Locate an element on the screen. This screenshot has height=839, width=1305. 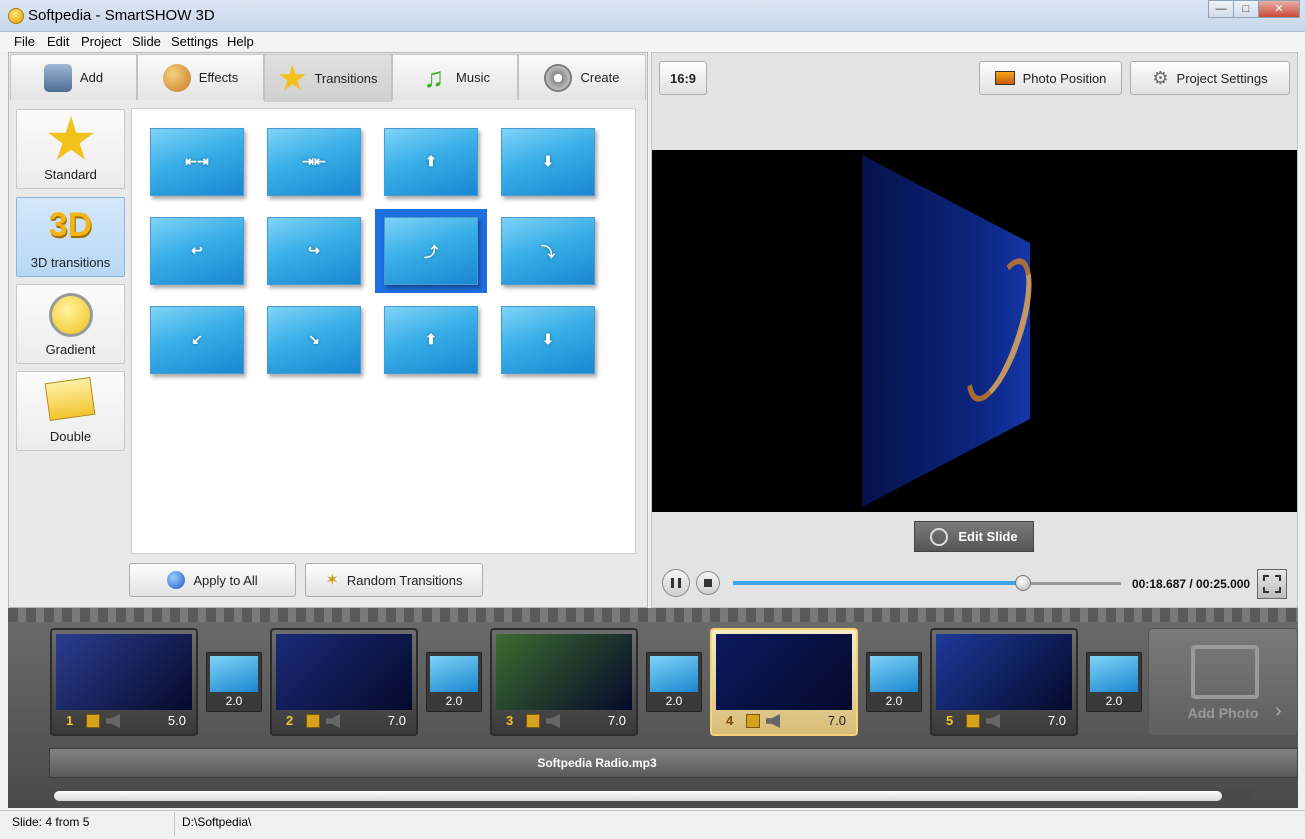
menu-settings: Settings is located at coordinates (194, 41).